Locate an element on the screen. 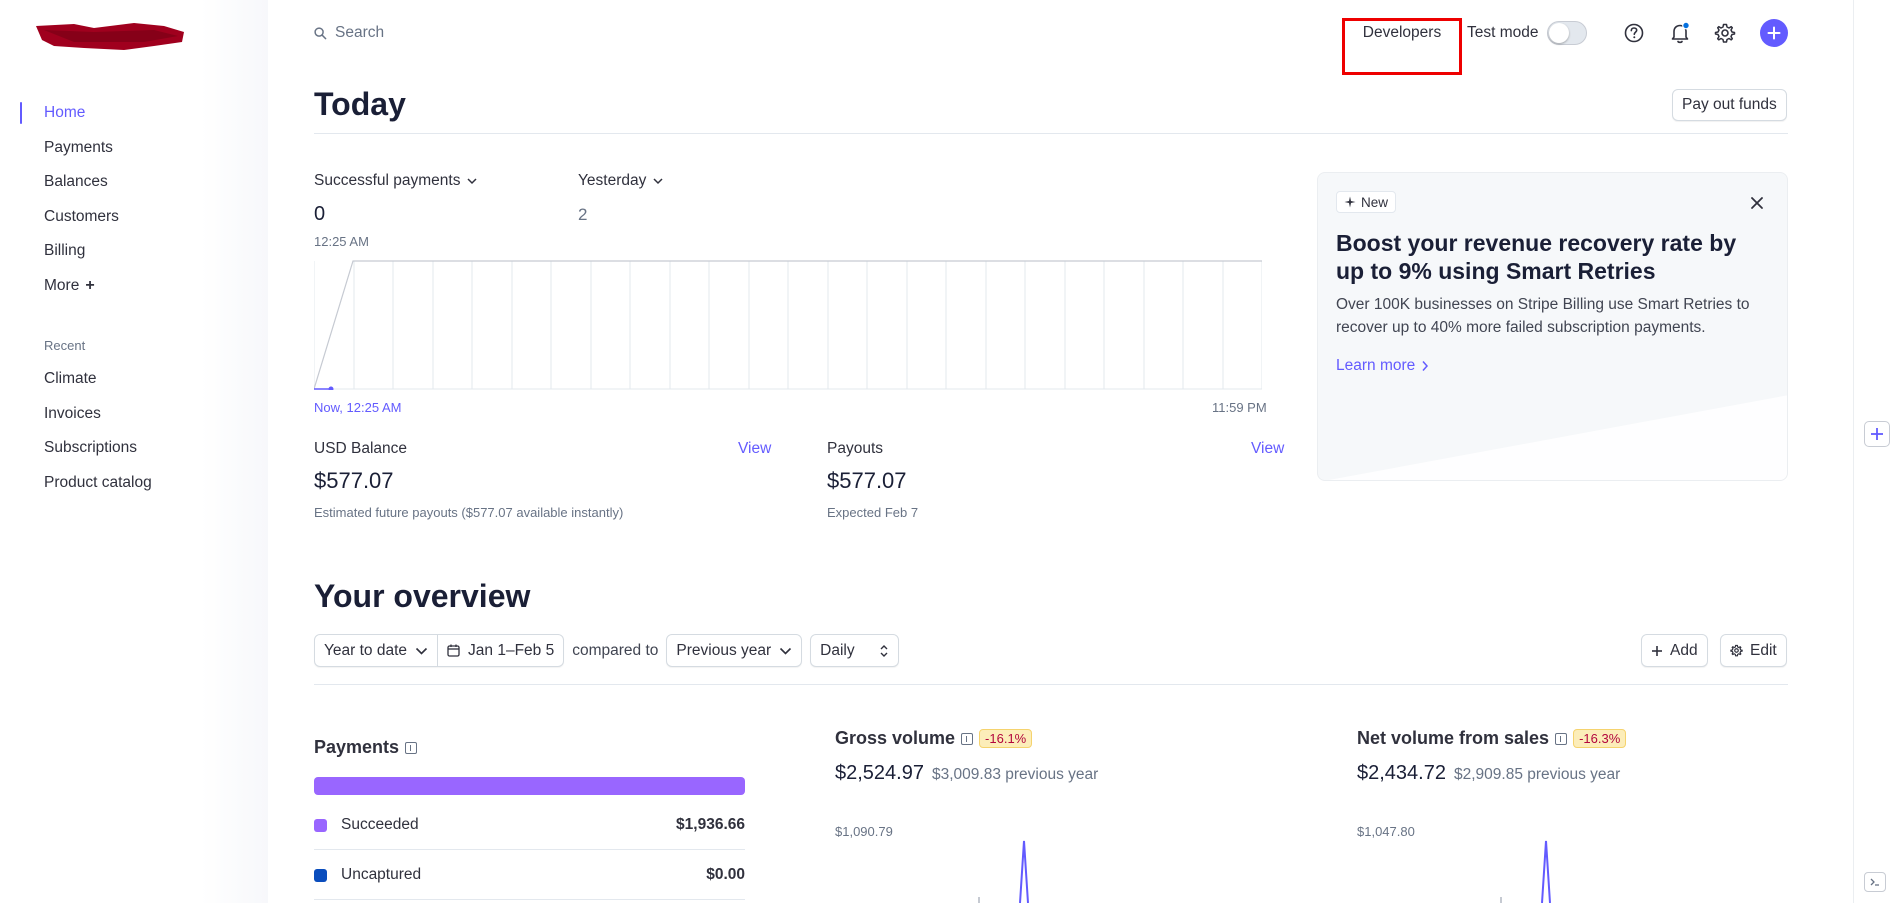 The width and height of the screenshot is (1904, 903). metric-selector: Successful payments is located at coordinates (396, 181).